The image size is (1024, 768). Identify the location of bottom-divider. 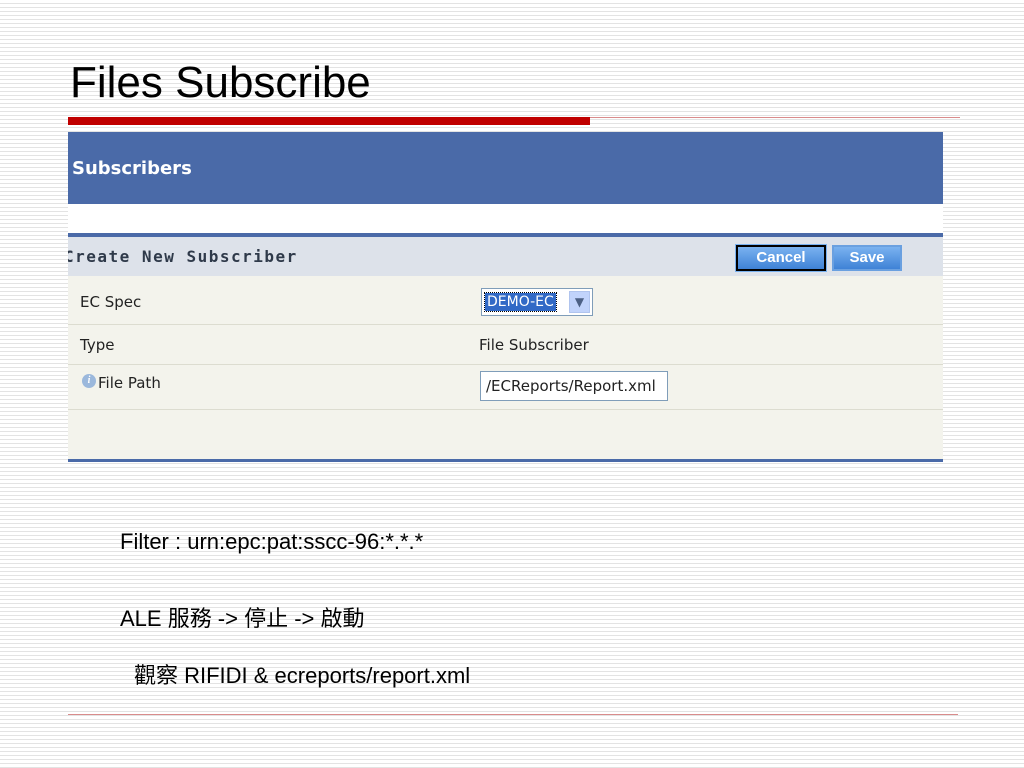
(513, 714).